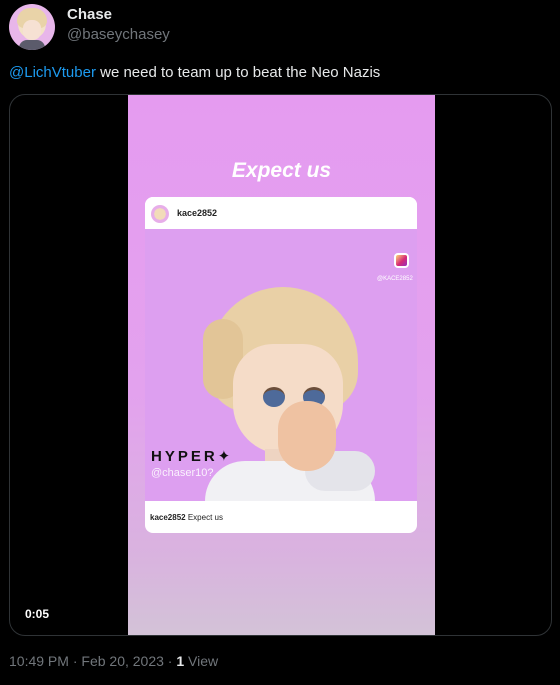 The image size is (560, 685). I want to click on author-avatar, so click(32, 27).